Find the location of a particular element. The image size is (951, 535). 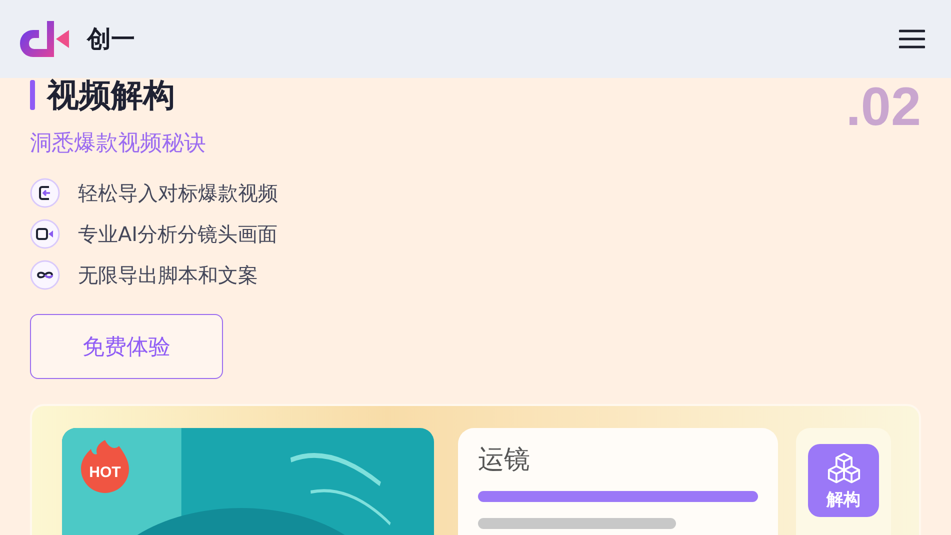

logo-icon is located at coordinates (44, 39).